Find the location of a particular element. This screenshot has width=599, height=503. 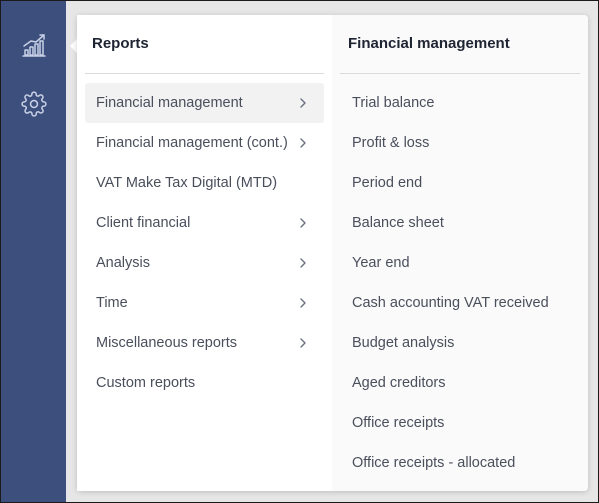

reports-menu-item-label: Time is located at coordinates (112, 303).